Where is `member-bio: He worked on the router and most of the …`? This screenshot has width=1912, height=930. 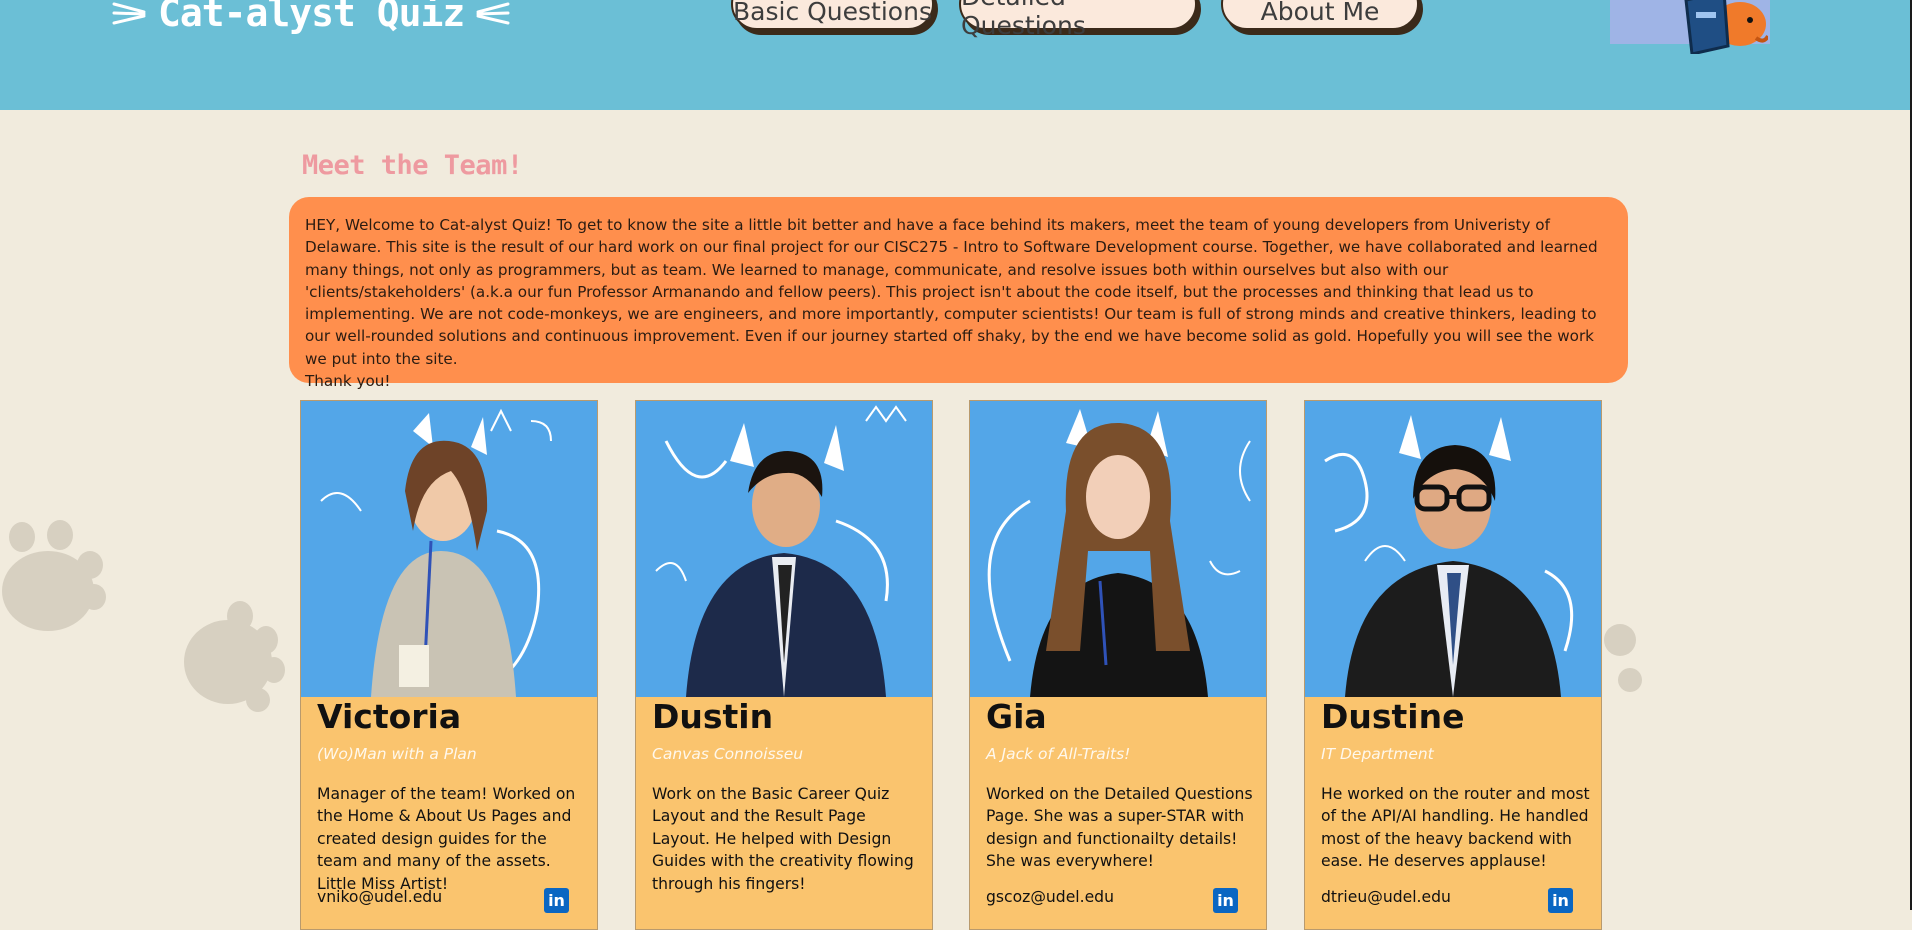 member-bio: He worked on the router and most of the … is located at coordinates (1455, 828).